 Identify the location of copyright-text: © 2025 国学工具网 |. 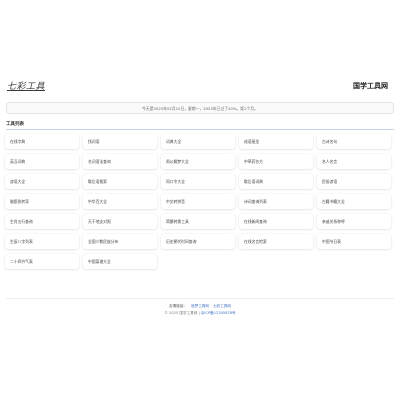
(182, 313).